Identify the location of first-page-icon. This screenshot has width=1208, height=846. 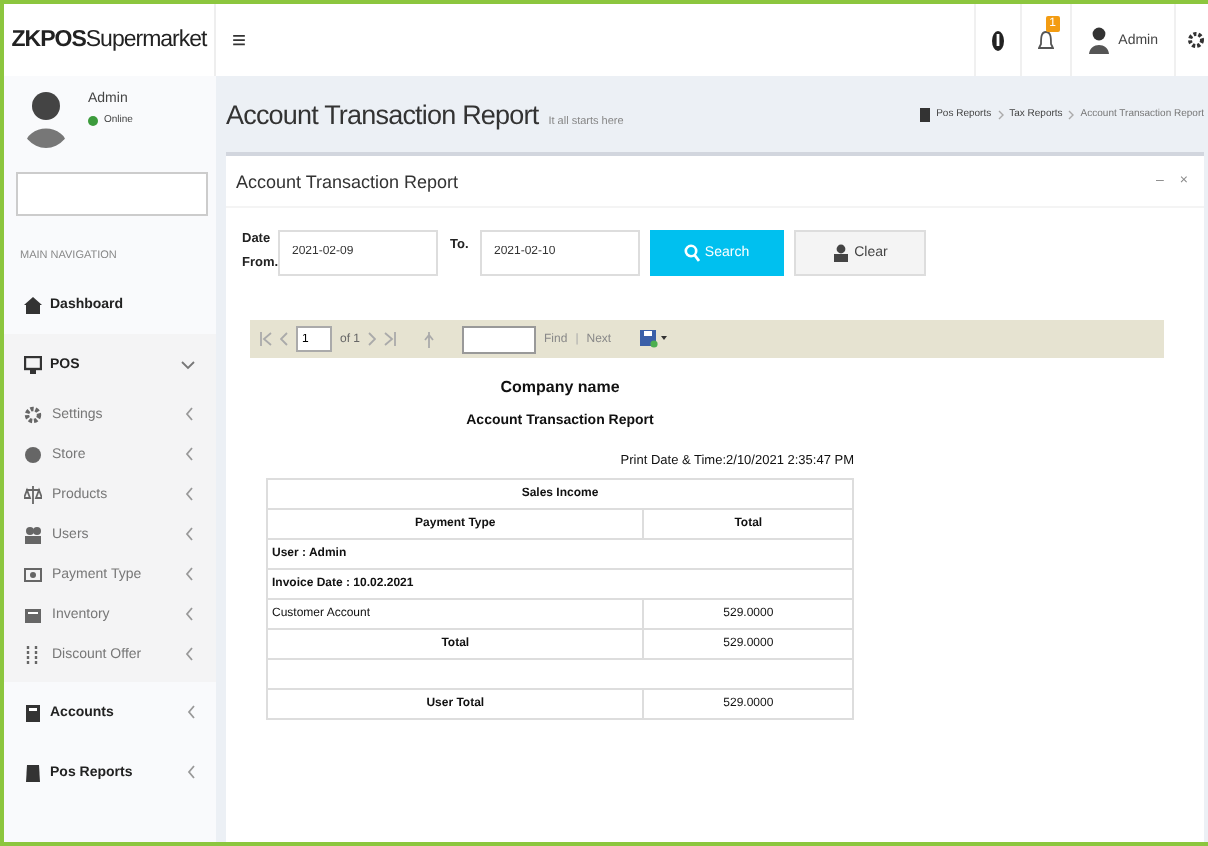
(266, 339).